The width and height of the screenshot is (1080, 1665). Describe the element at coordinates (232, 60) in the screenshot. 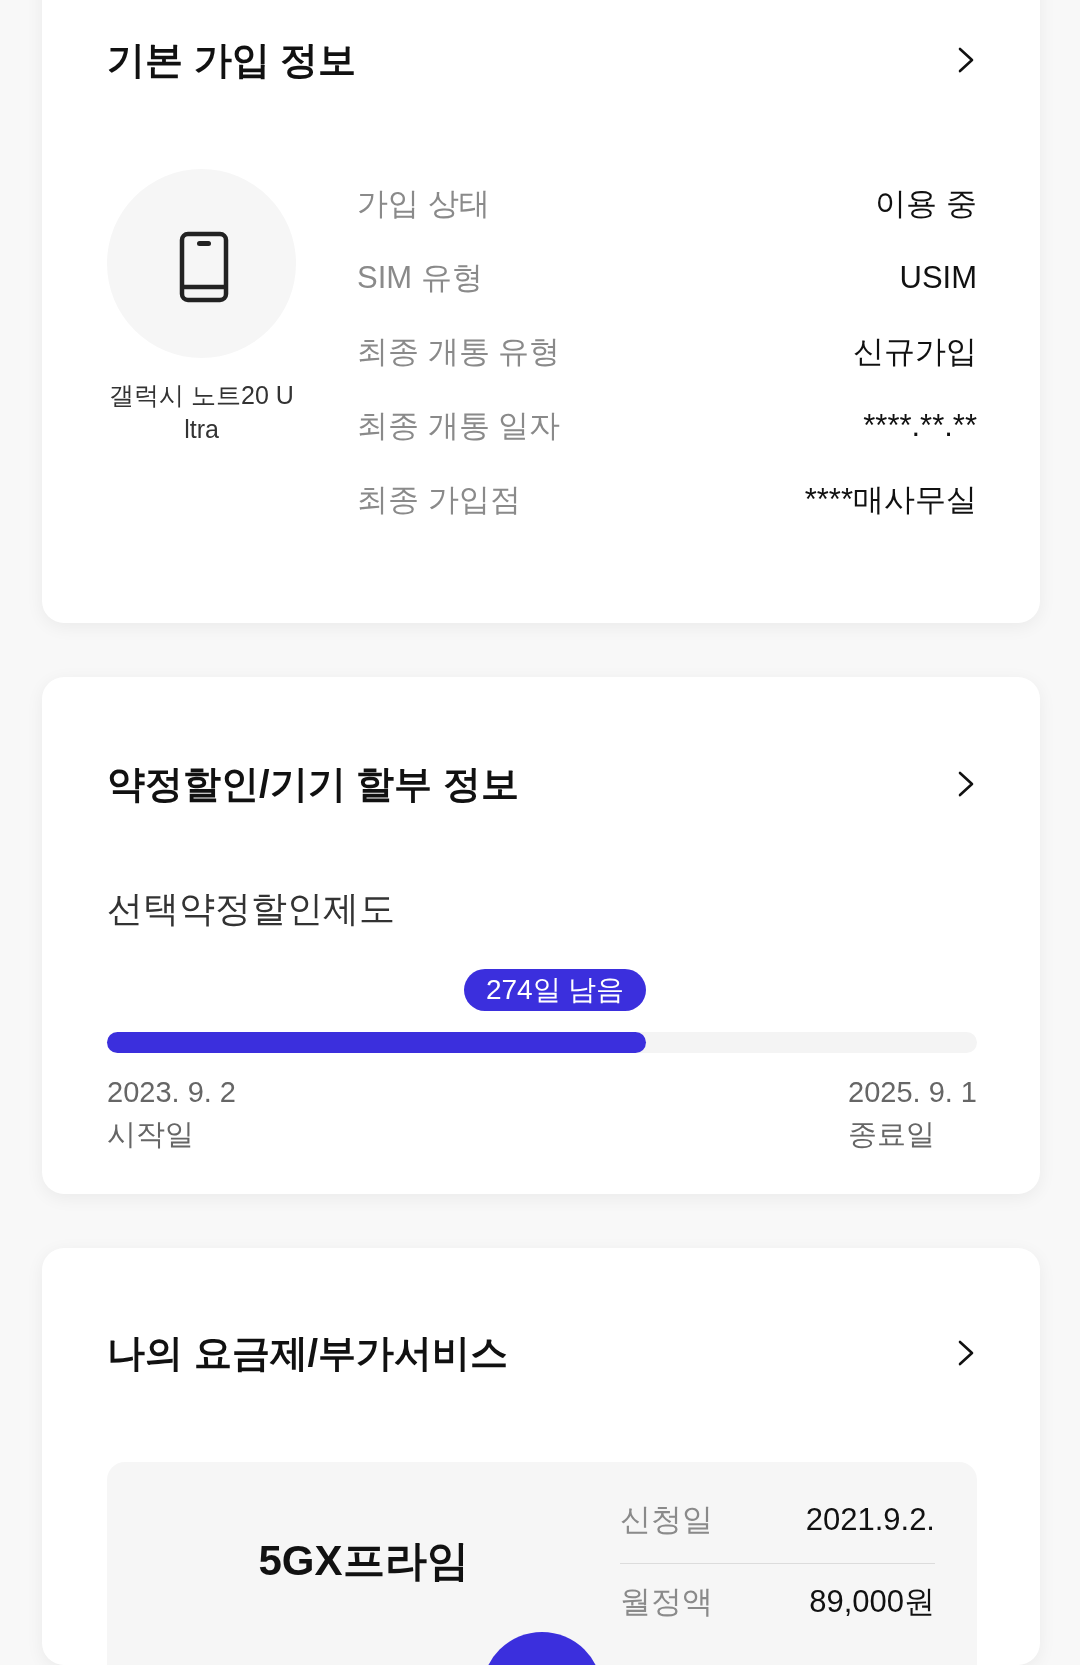

I see `section-title: 기본 가입 정보` at that location.